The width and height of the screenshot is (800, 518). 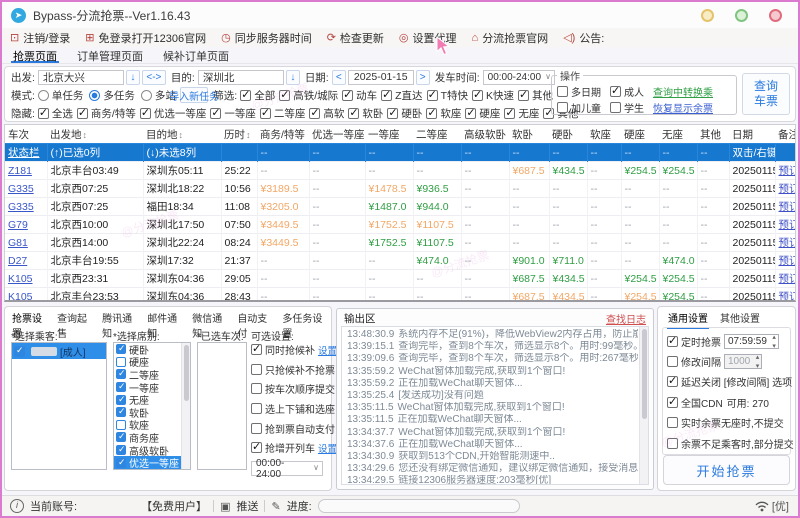 I want to click on column-header-备注: 备注, so click(x=785, y=134).